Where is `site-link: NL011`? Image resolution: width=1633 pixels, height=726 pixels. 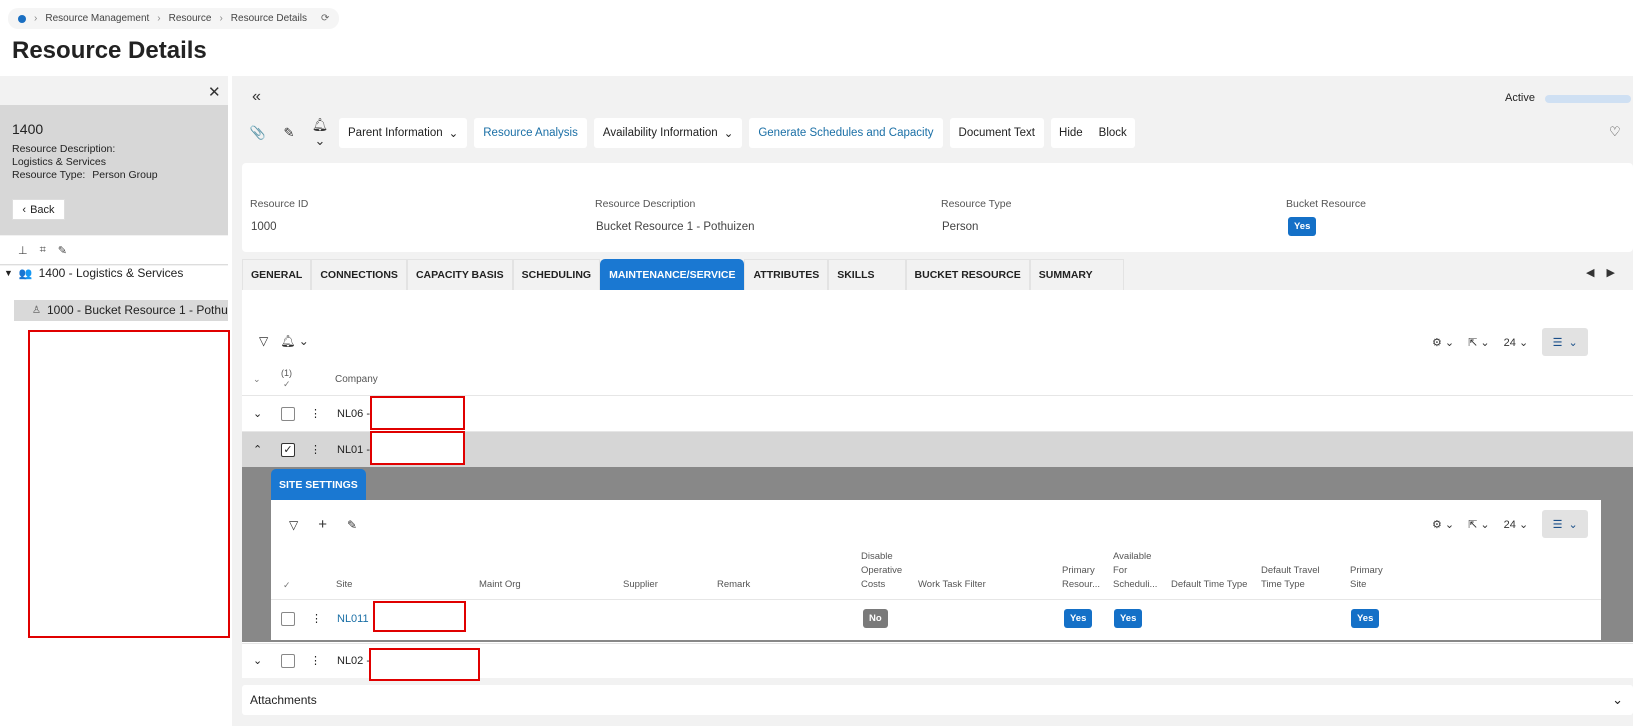 site-link: NL011 is located at coordinates (353, 619).